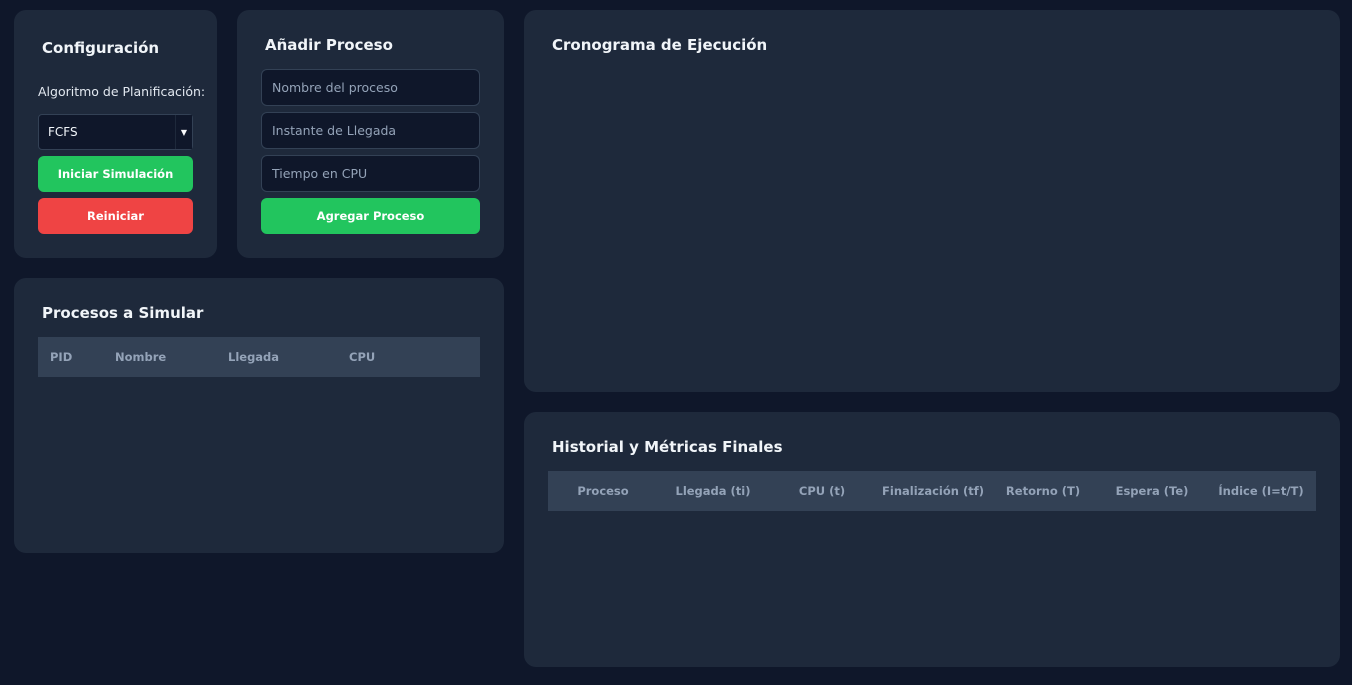 Image resolution: width=1352 pixels, height=685 pixels. Describe the element at coordinates (63, 132) in the screenshot. I see `algorithm-select-value: FCFS` at that location.